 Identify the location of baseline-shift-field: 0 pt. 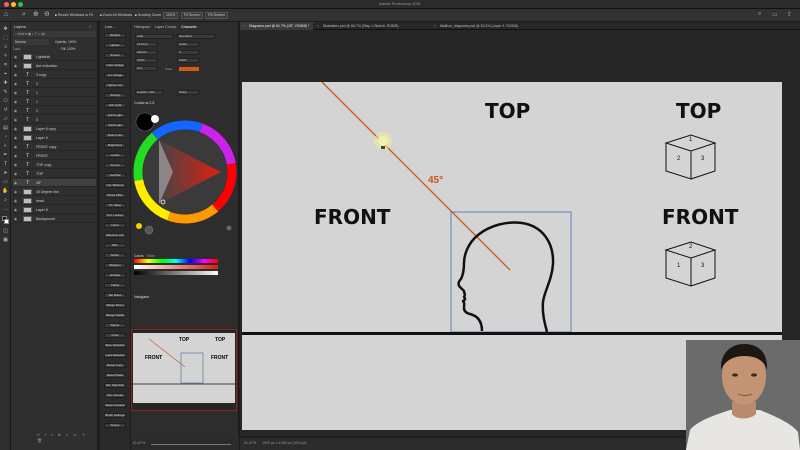
(146, 68).